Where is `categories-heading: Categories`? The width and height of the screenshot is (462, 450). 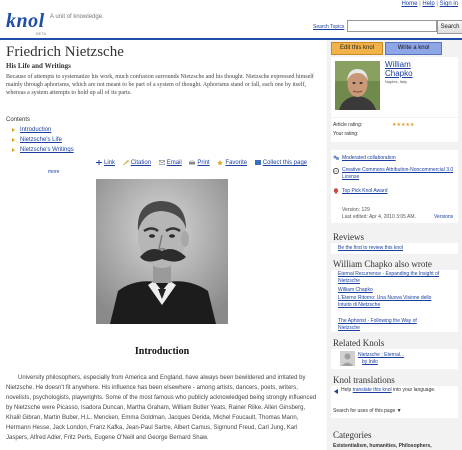 categories-heading: Categories is located at coordinates (352, 435).